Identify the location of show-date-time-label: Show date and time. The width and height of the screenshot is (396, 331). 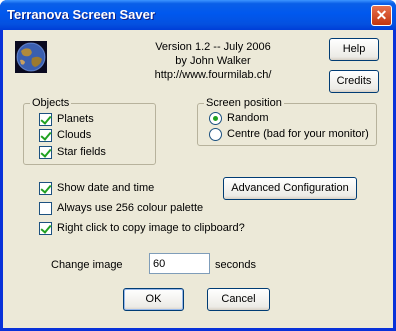
(105, 188).